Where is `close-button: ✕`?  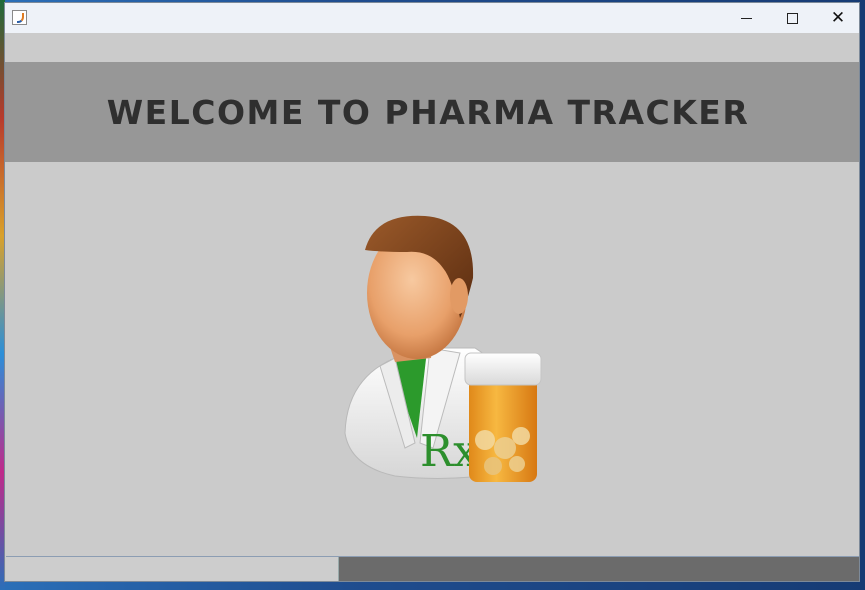
close-button: ✕ is located at coordinates (837, 18).